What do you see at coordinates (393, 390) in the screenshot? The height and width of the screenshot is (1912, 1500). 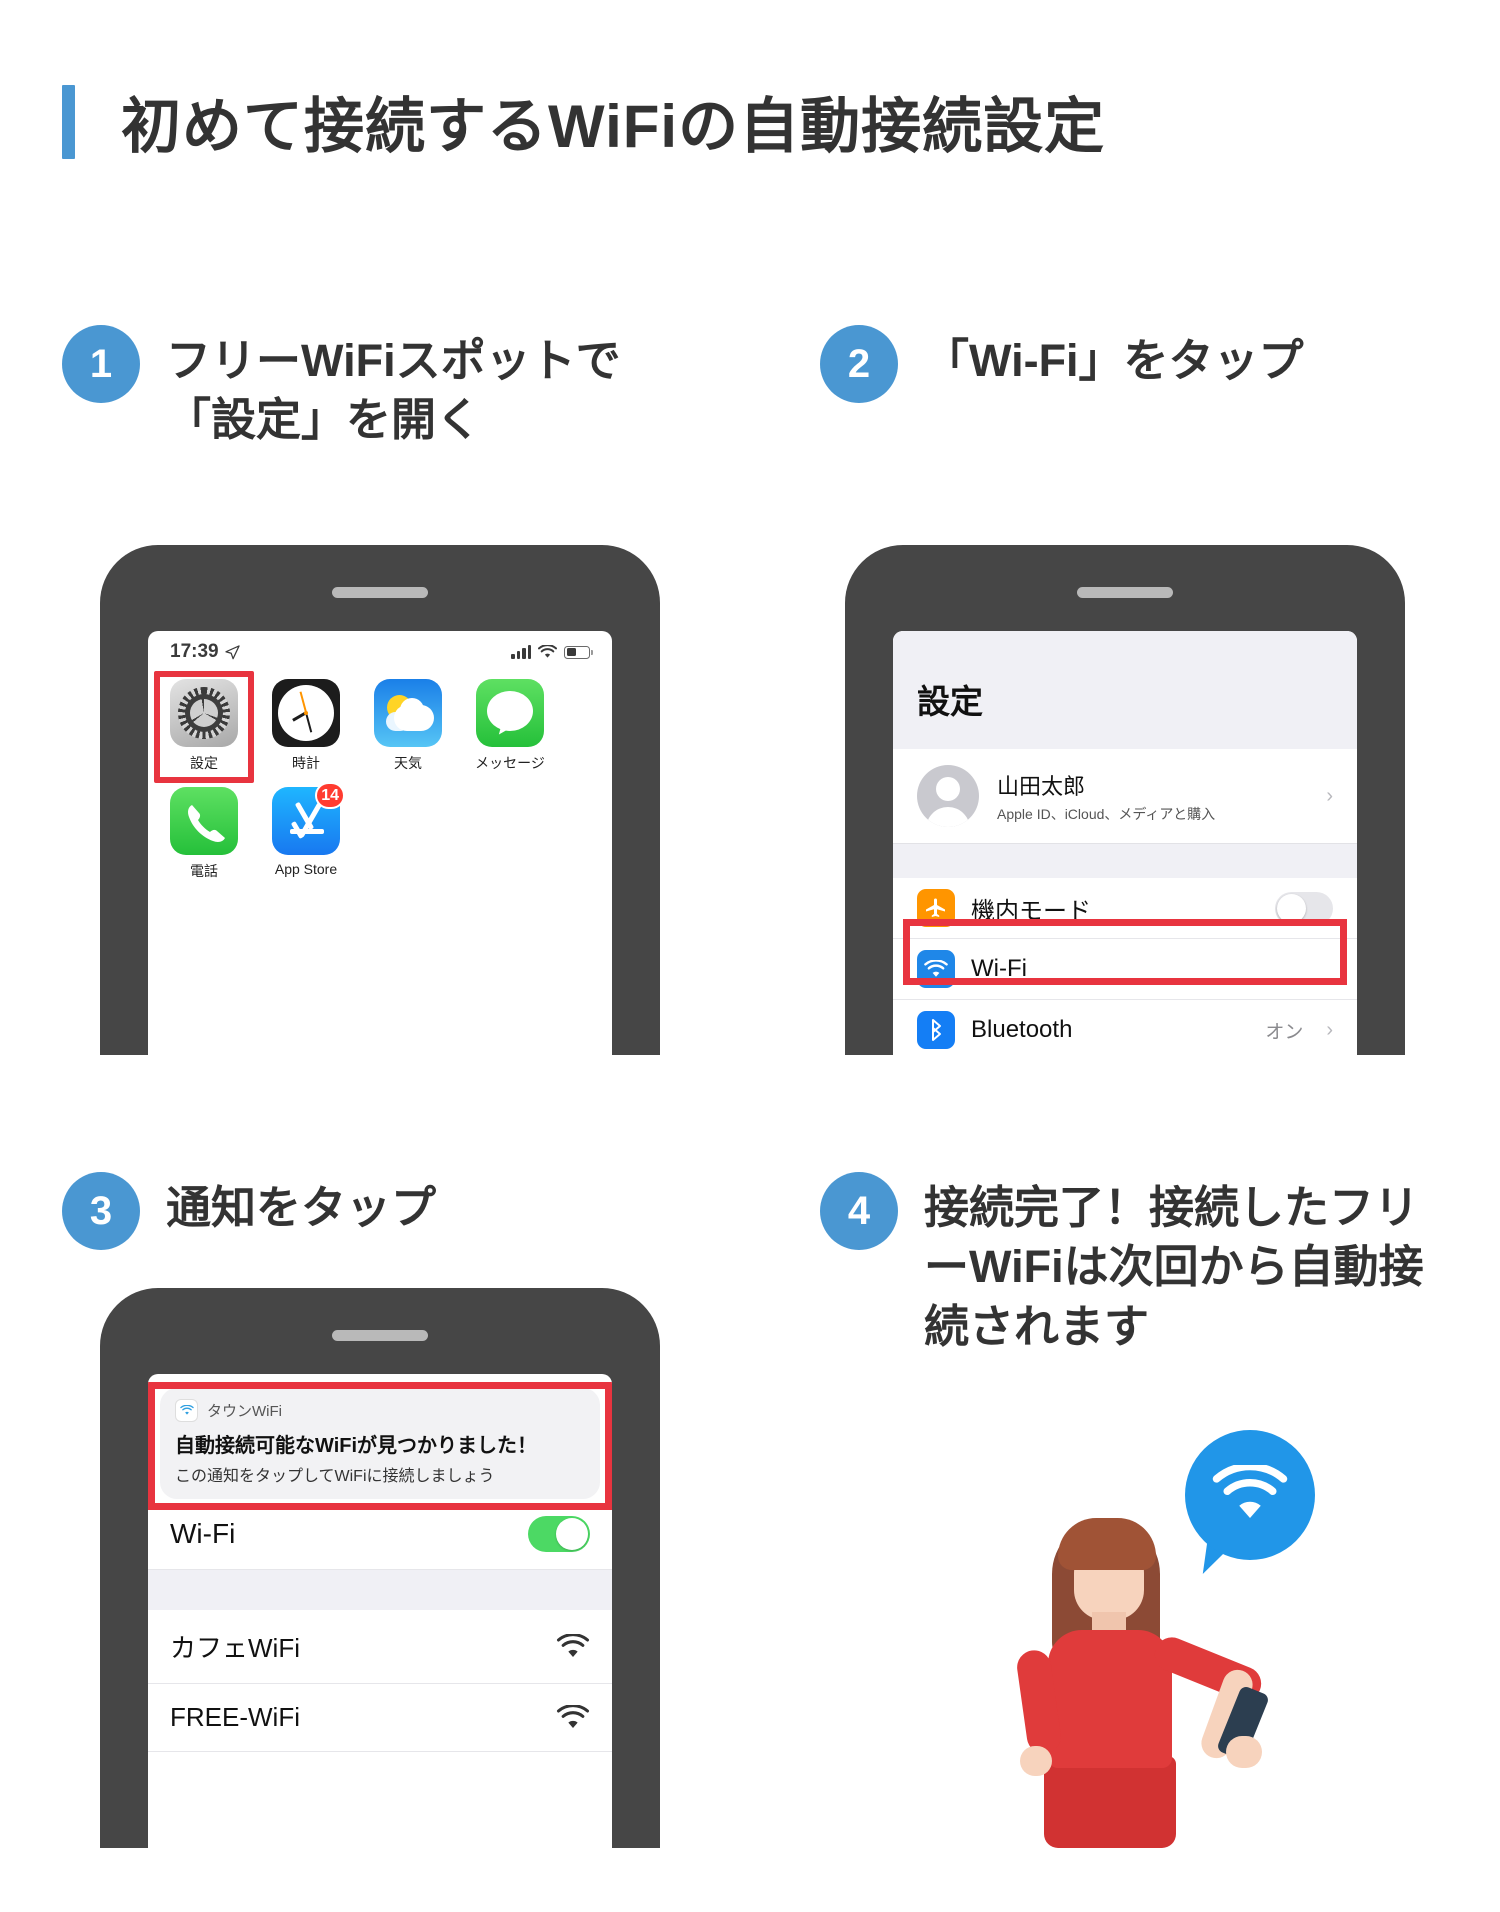 I see `step-1-label: フリーWiFiスポットで「設定」を開く` at bounding box center [393, 390].